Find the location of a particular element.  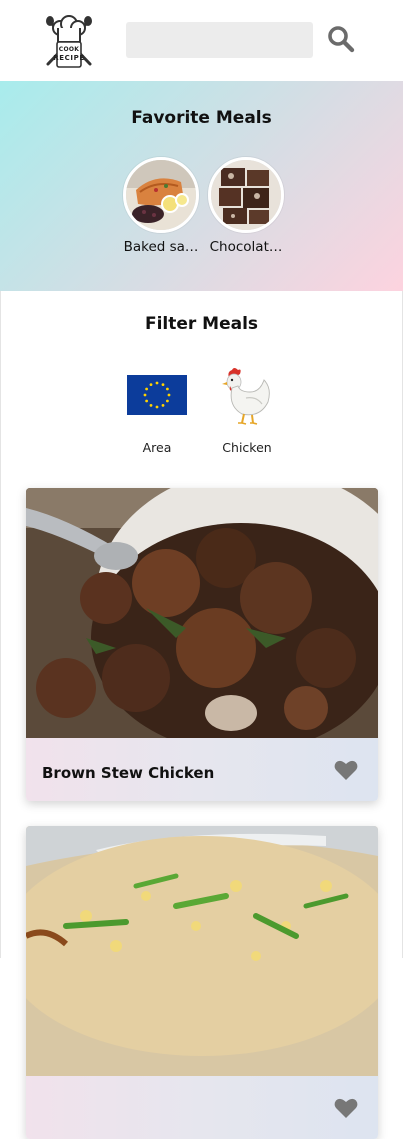

search-input is located at coordinates (219, 40).